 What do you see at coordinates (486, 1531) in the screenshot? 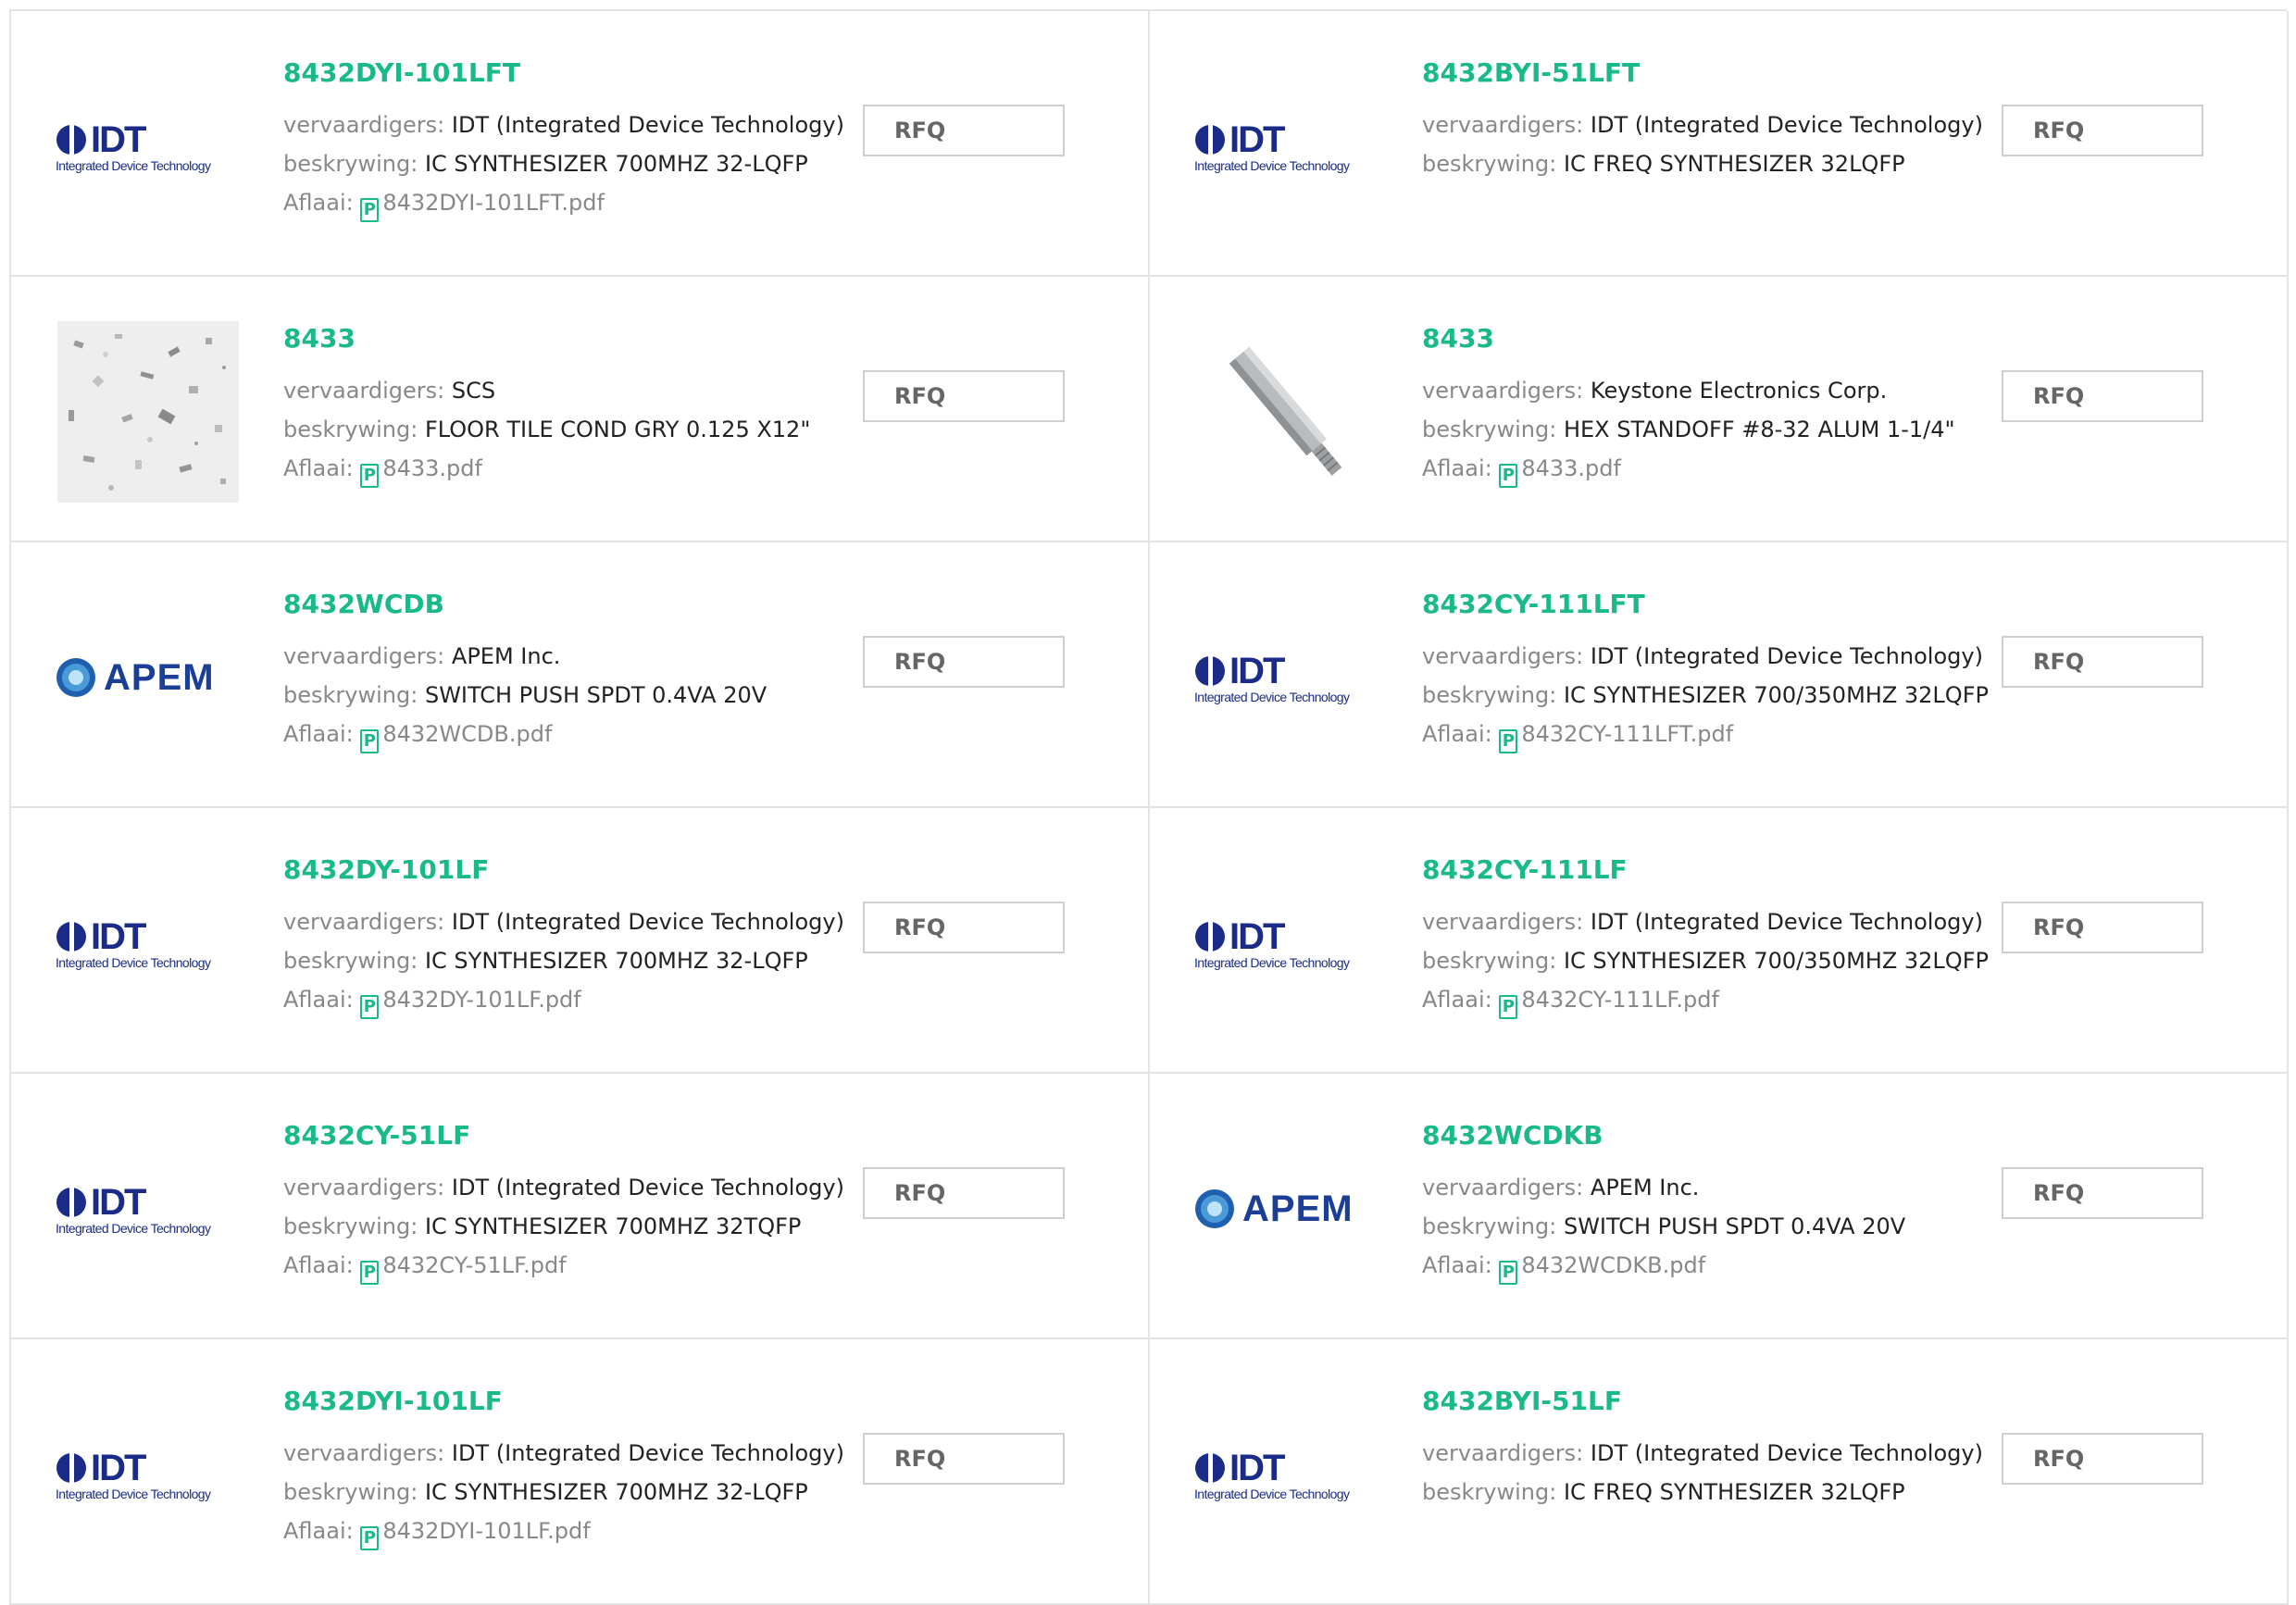
I see `datasheet-link: 8432DYI-101LF.pdf` at bounding box center [486, 1531].